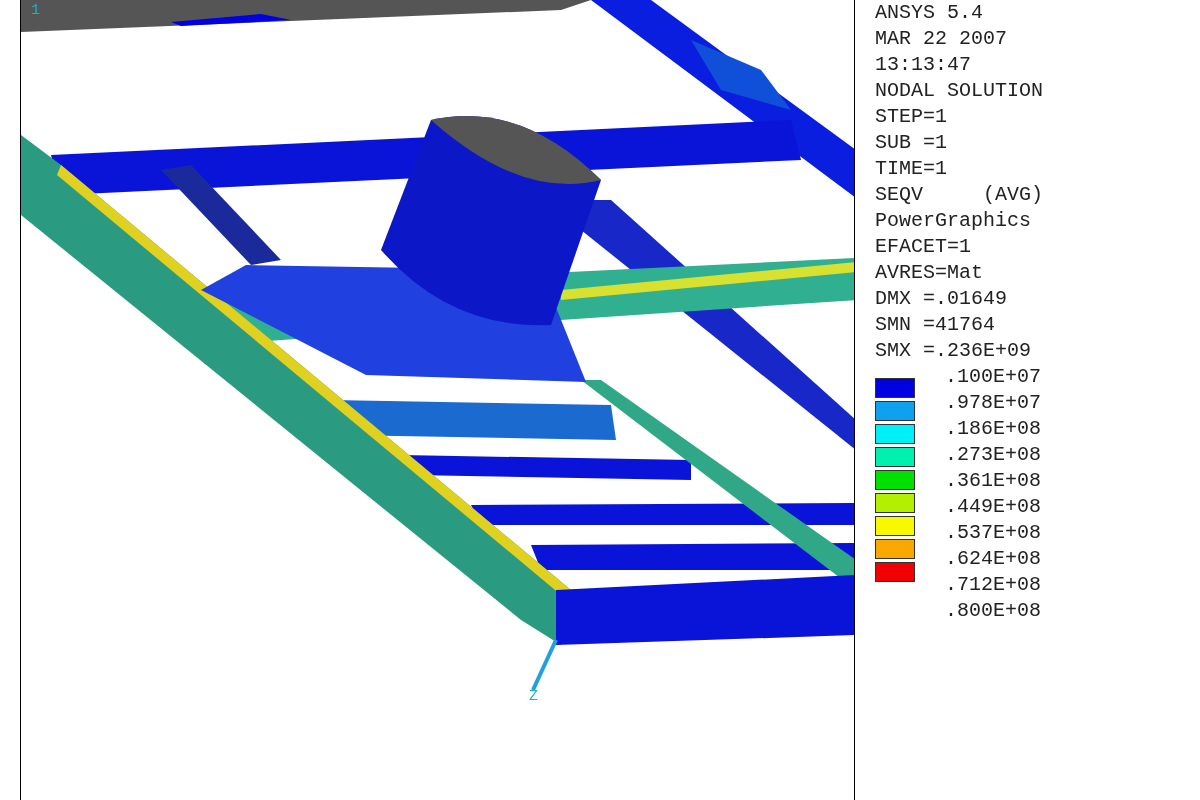 The width and height of the screenshot is (1200, 800). What do you see at coordinates (993, 377) in the screenshot?
I see `contour-value: .100E+07` at bounding box center [993, 377].